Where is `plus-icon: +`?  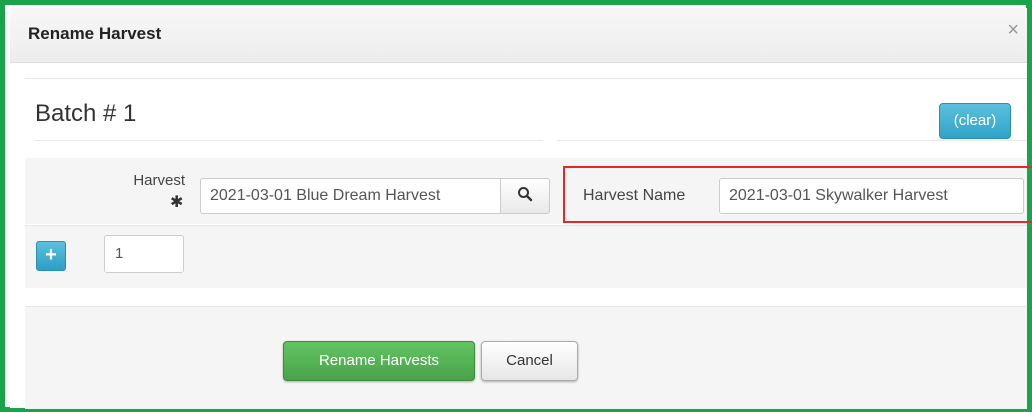
plus-icon: + is located at coordinates (51, 256).